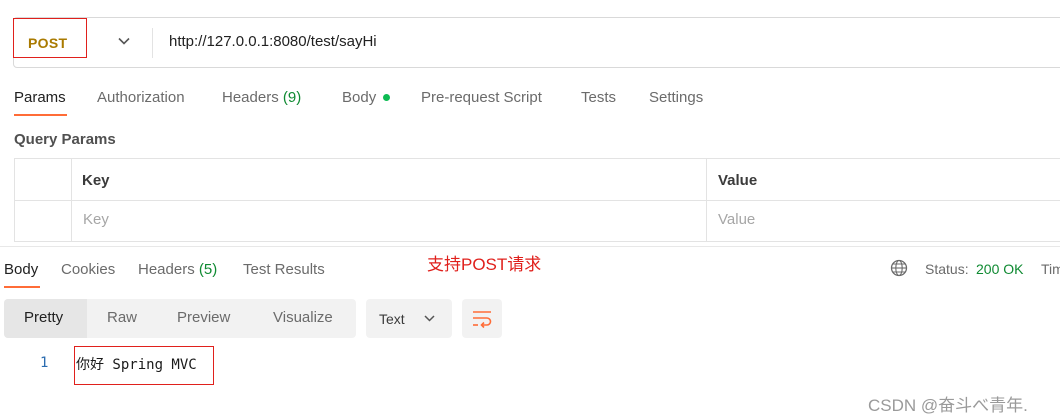  What do you see at coordinates (948, 405) in the screenshot?
I see `watermark: CSDN @奋斗べ青年.` at bounding box center [948, 405].